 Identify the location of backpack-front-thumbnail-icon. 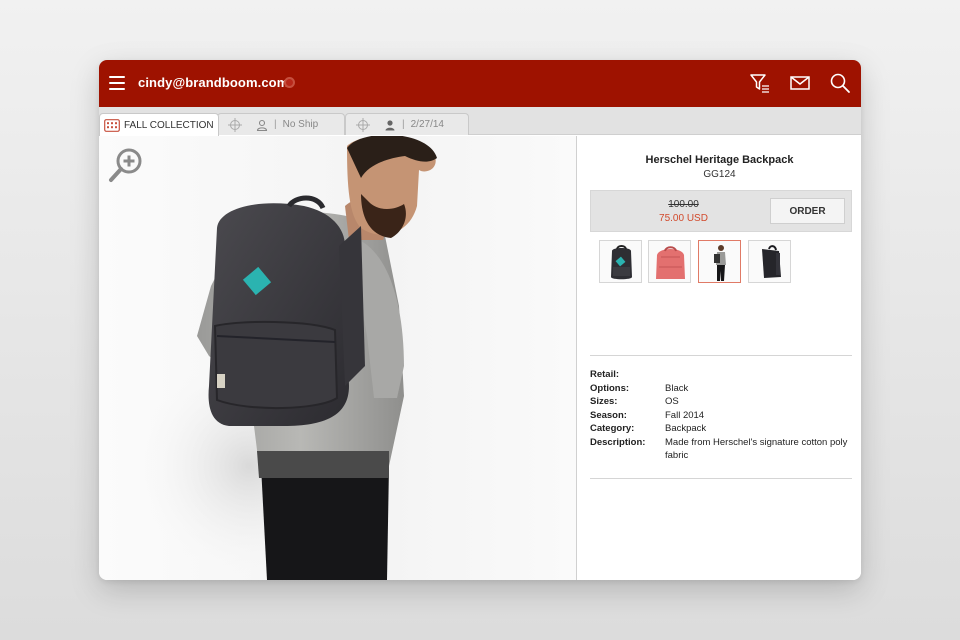
(621, 262).